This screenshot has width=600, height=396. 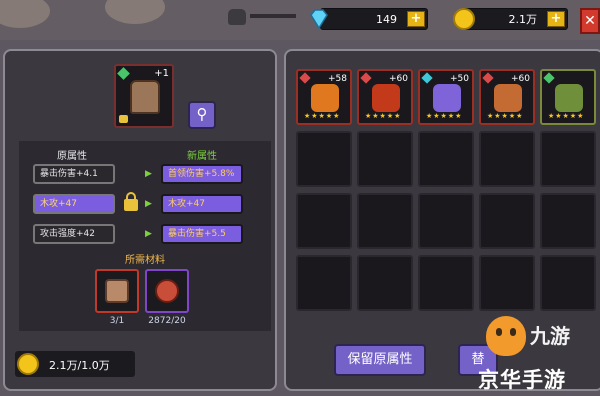 I want to click on new-attr-header: 新属性, so click(x=202, y=156).